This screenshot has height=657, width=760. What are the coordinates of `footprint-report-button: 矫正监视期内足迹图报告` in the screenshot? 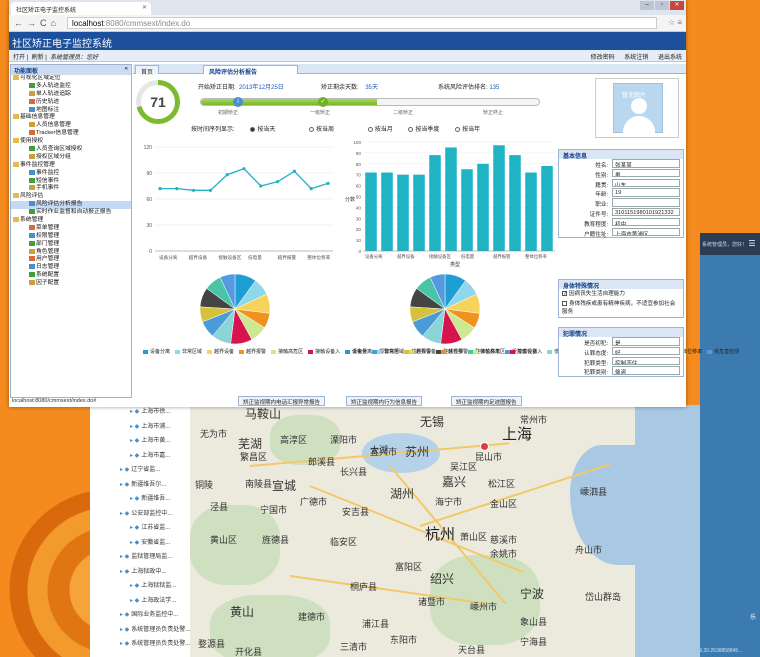 It's located at (486, 401).